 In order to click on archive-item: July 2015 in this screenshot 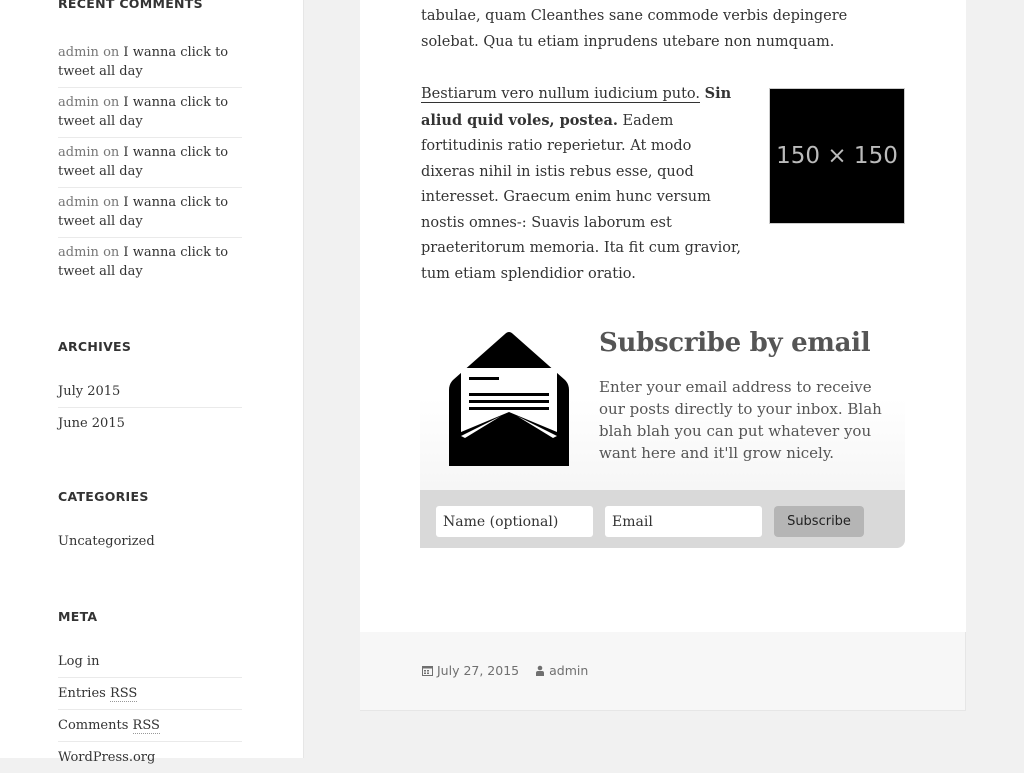, I will do `click(150, 392)`.